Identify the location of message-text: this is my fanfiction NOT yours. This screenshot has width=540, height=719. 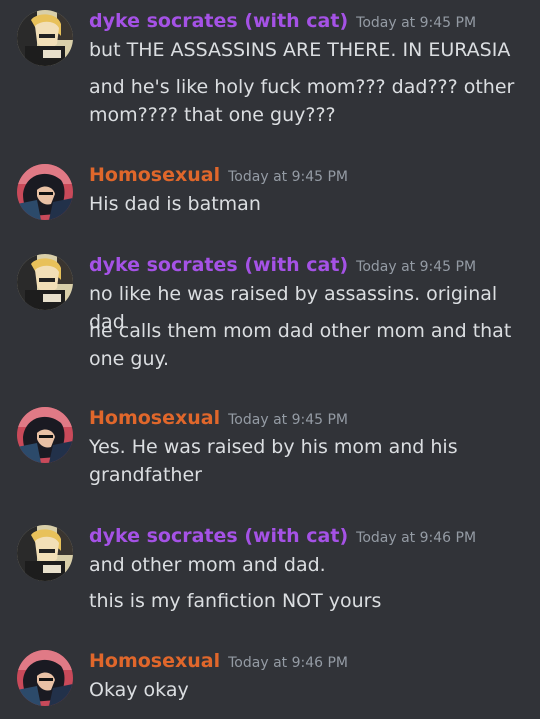
(235, 601).